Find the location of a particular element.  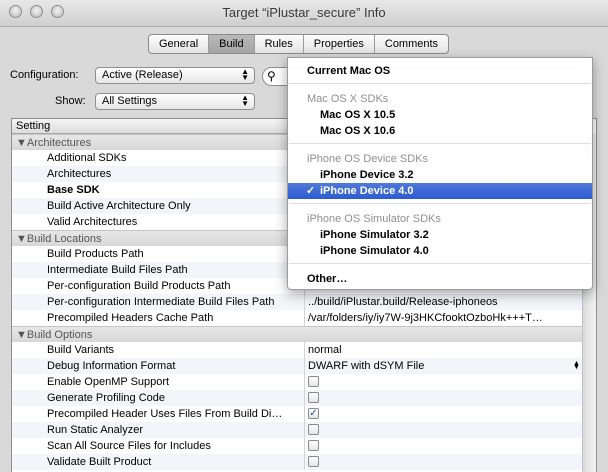

tab-bar: General Build Rules Properties Comments is located at coordinates (299, 44).